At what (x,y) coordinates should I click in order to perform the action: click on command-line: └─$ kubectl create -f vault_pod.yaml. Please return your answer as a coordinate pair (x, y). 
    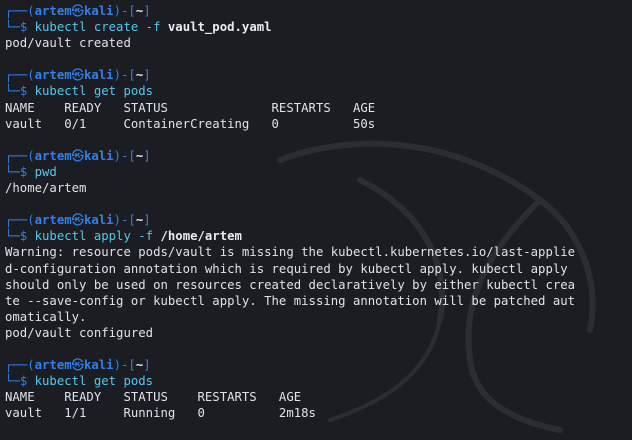
    Looking at the image, I should click on (138, 27).